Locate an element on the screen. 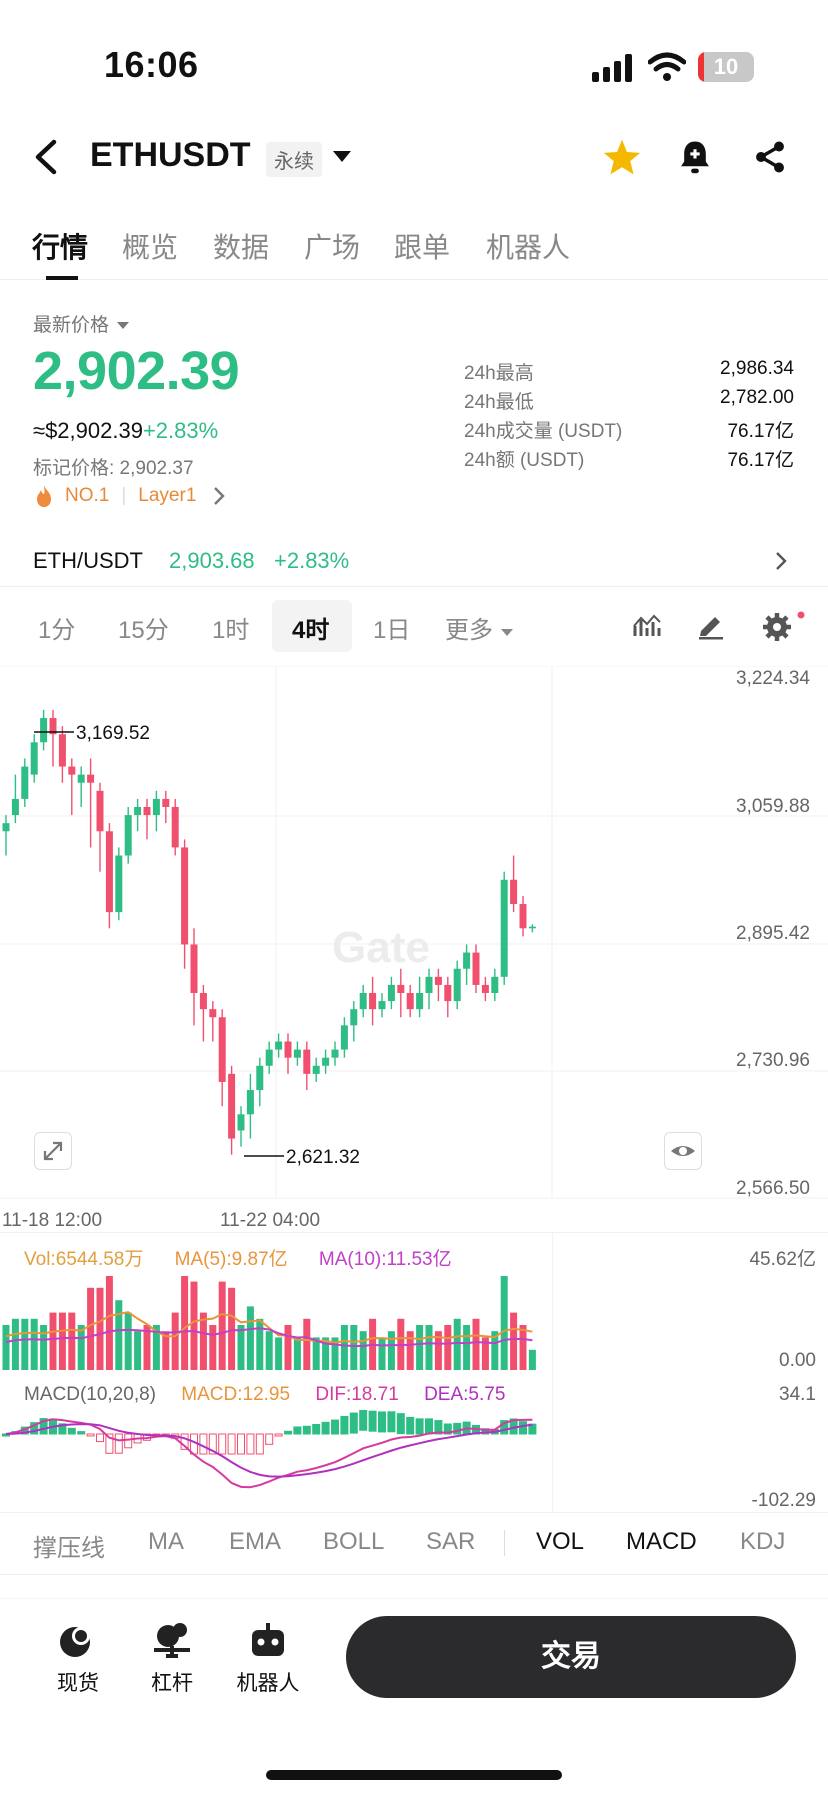  symbol-title: ETHUSDT is located at coordinates (170, 155).